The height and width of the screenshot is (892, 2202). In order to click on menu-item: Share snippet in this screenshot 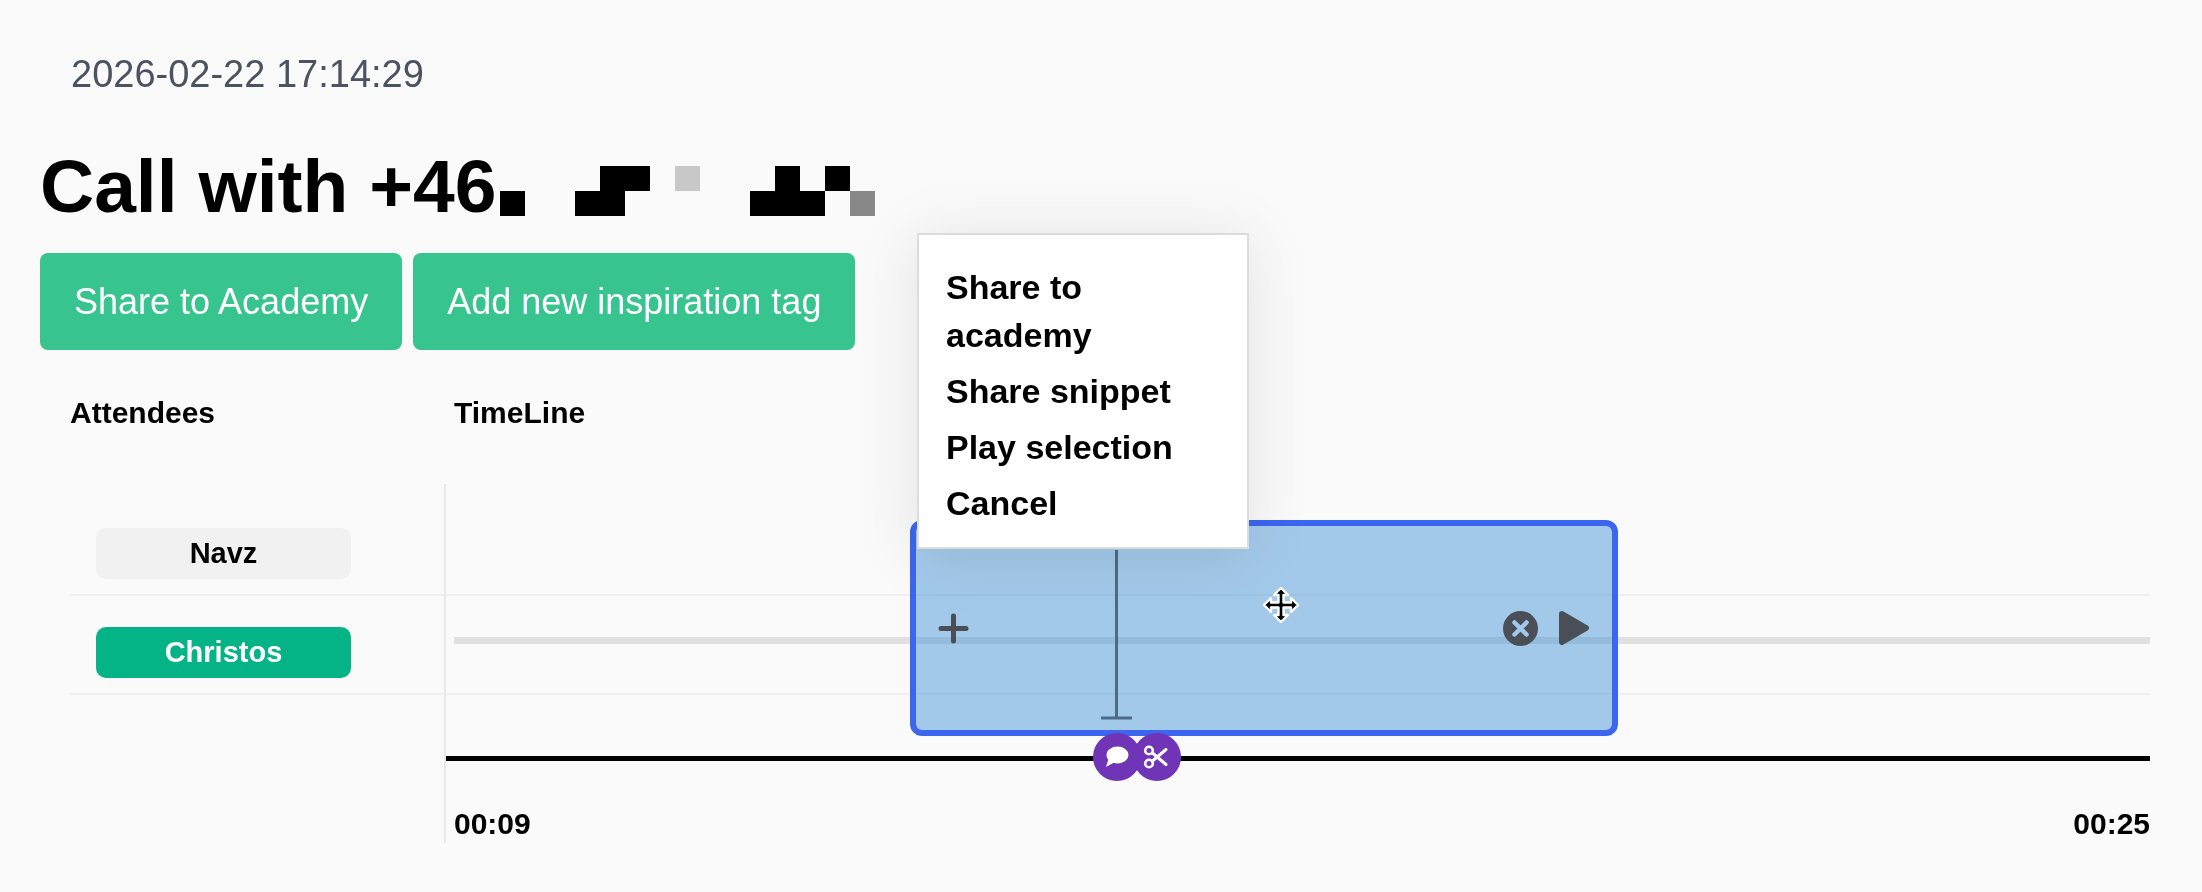, I will do `click(1076, 391)`.